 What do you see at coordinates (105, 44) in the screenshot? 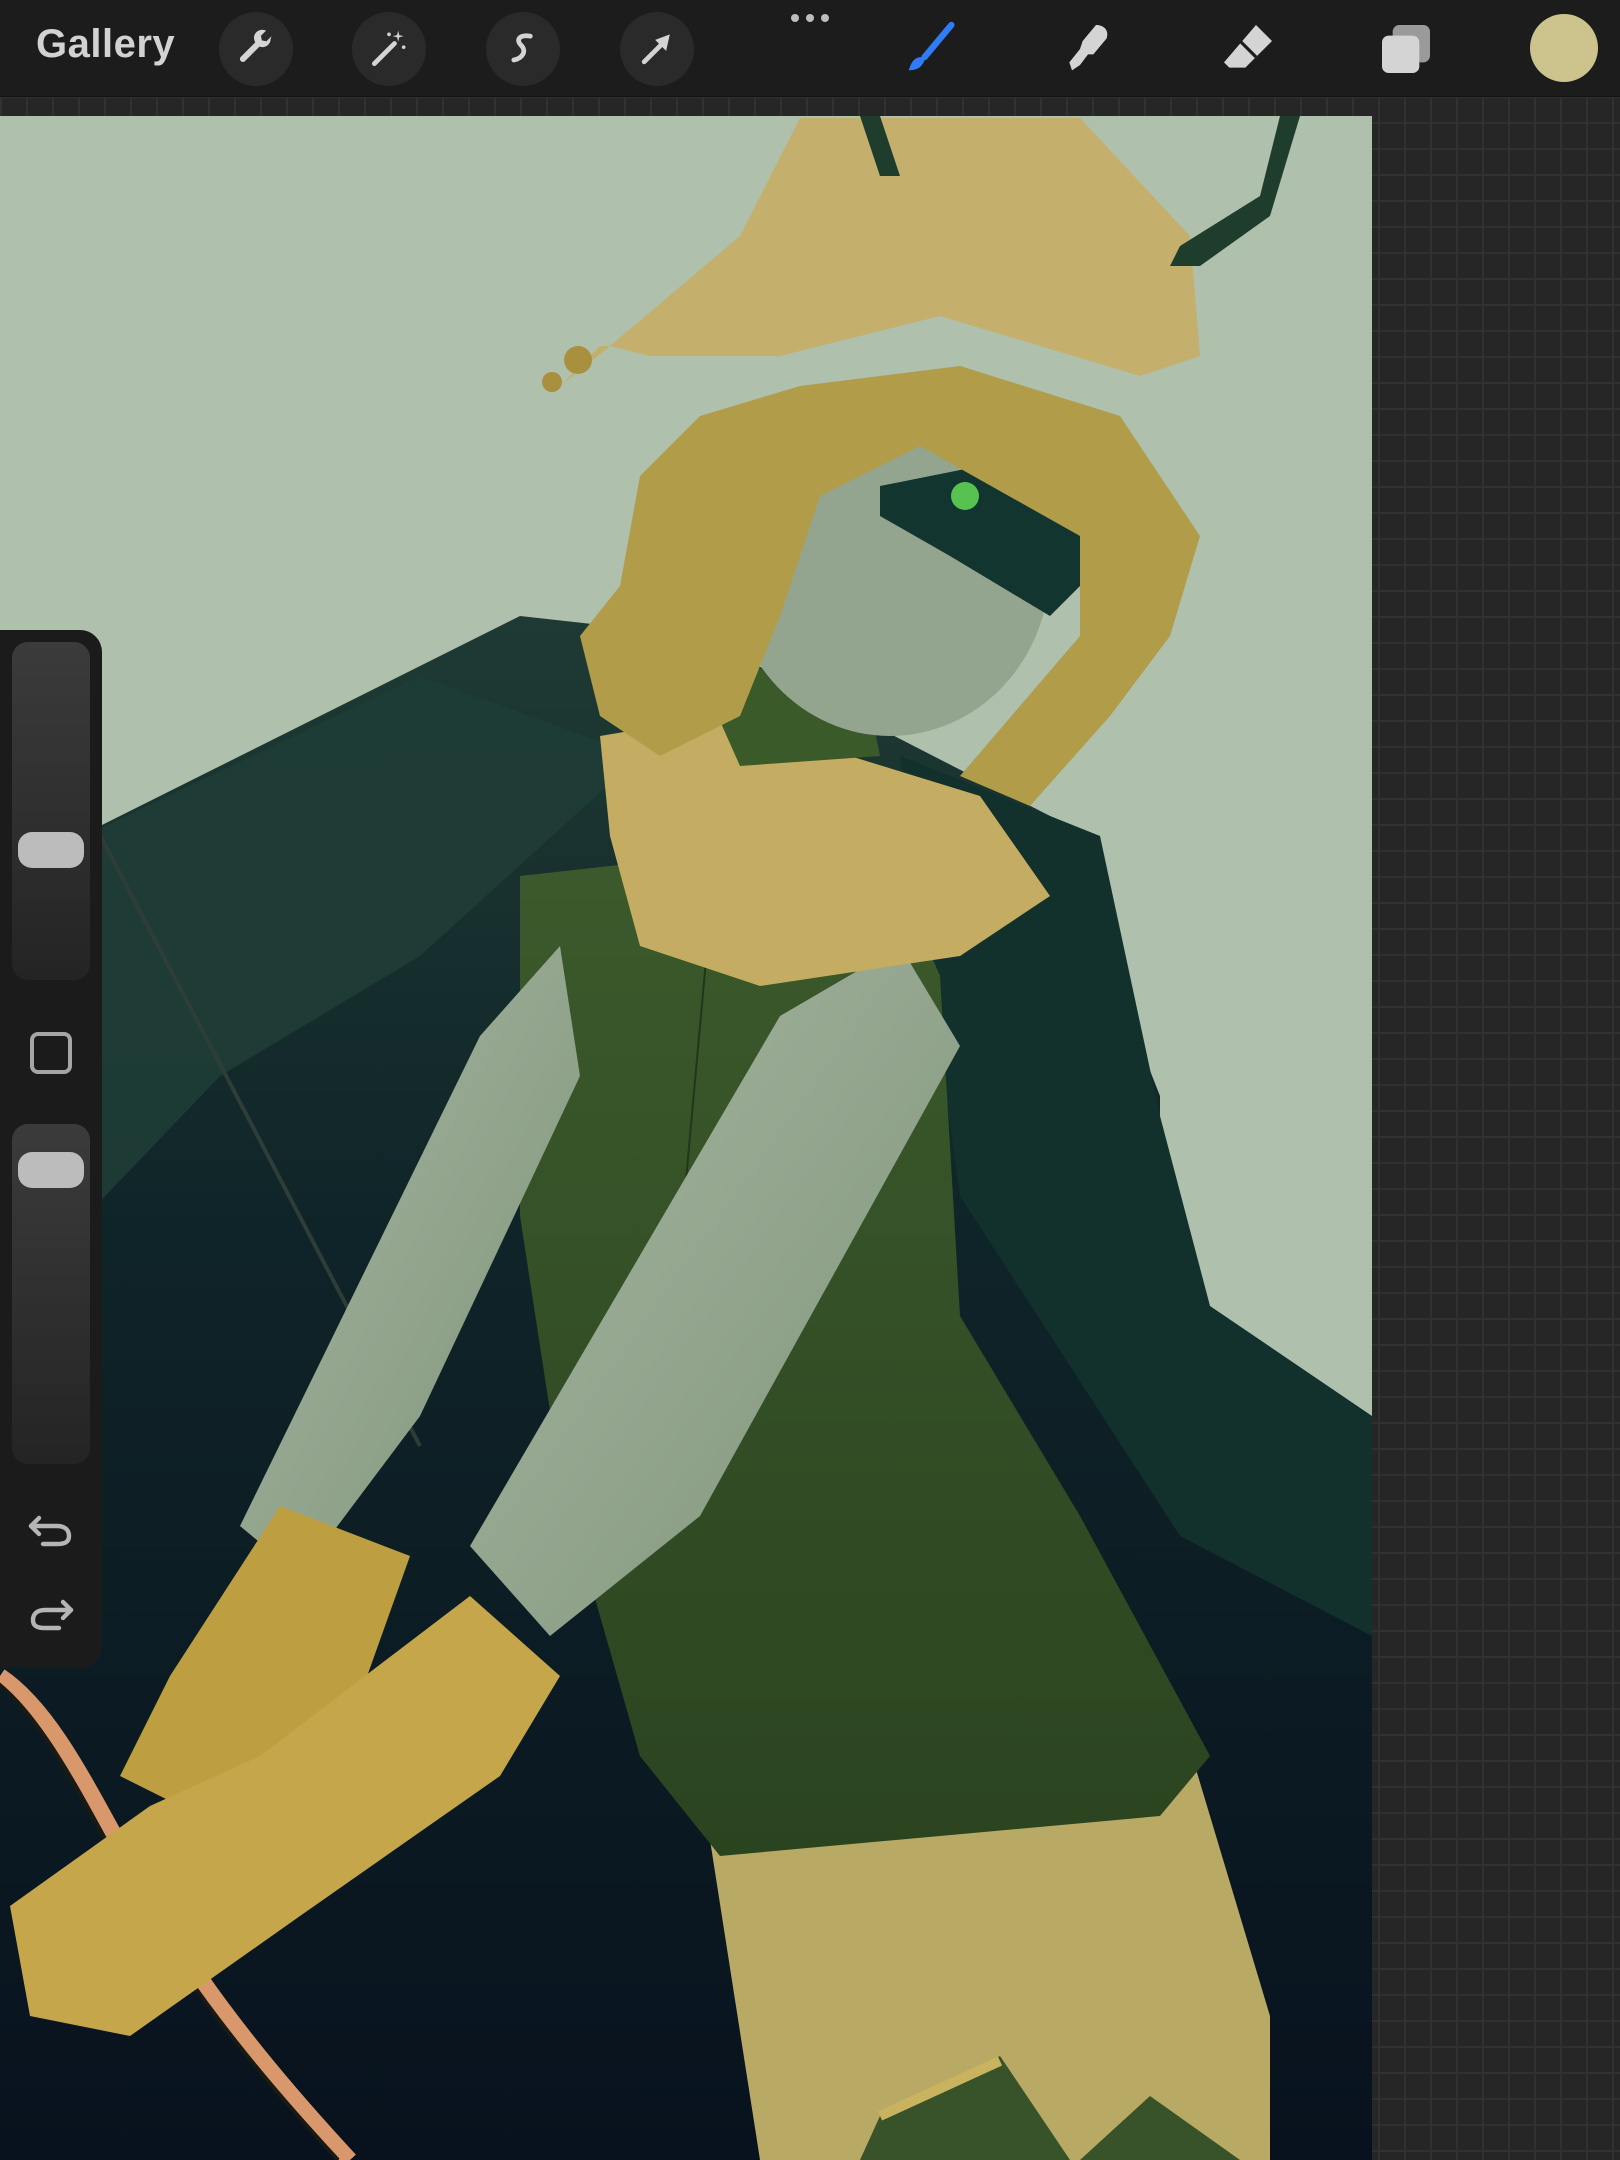
I see `gallery-button: Gallery` at bounding box center [105, 44].